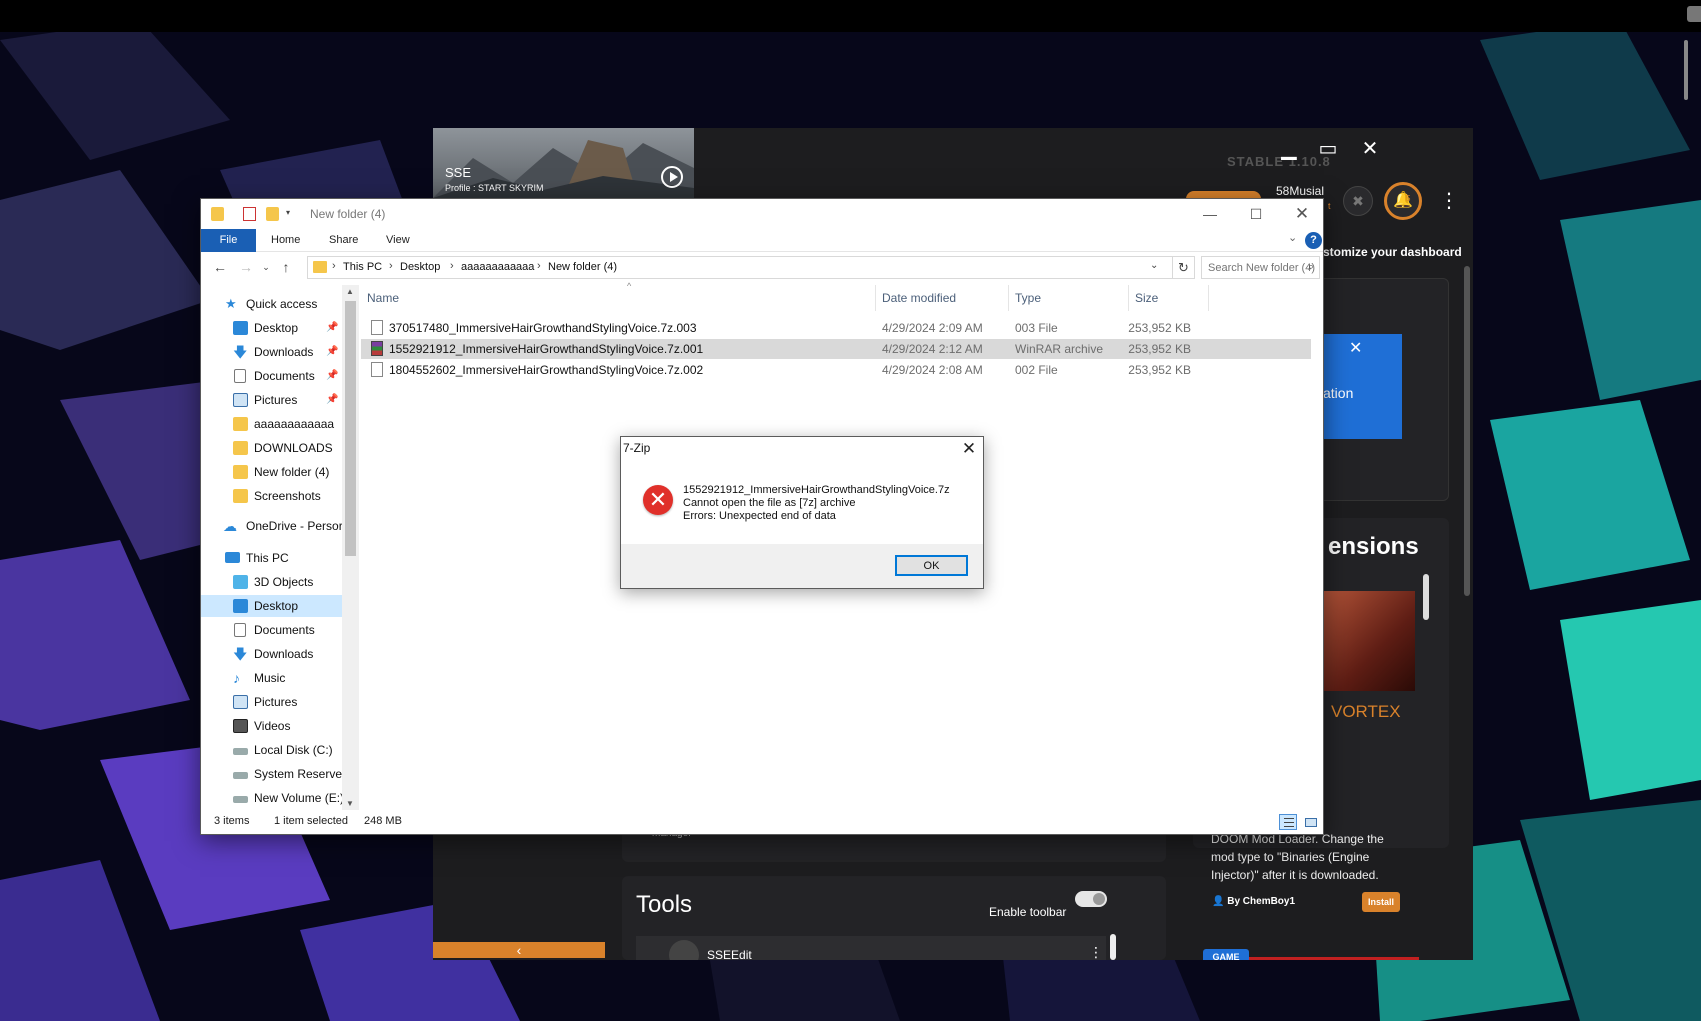  Describe the element at coordinates (240, 606) in the screenshot. I see `desktop-icon` at that location.